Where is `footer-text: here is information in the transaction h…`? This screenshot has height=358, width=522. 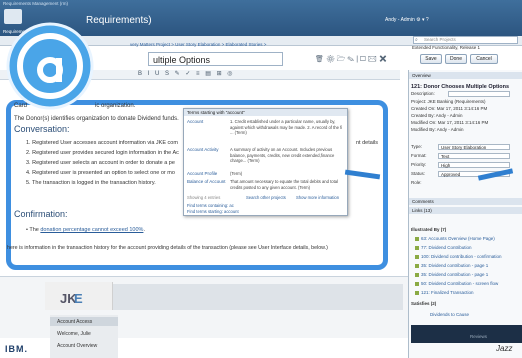 footer-text: here is information in the transaction h… is located at coordinates (167, 248).